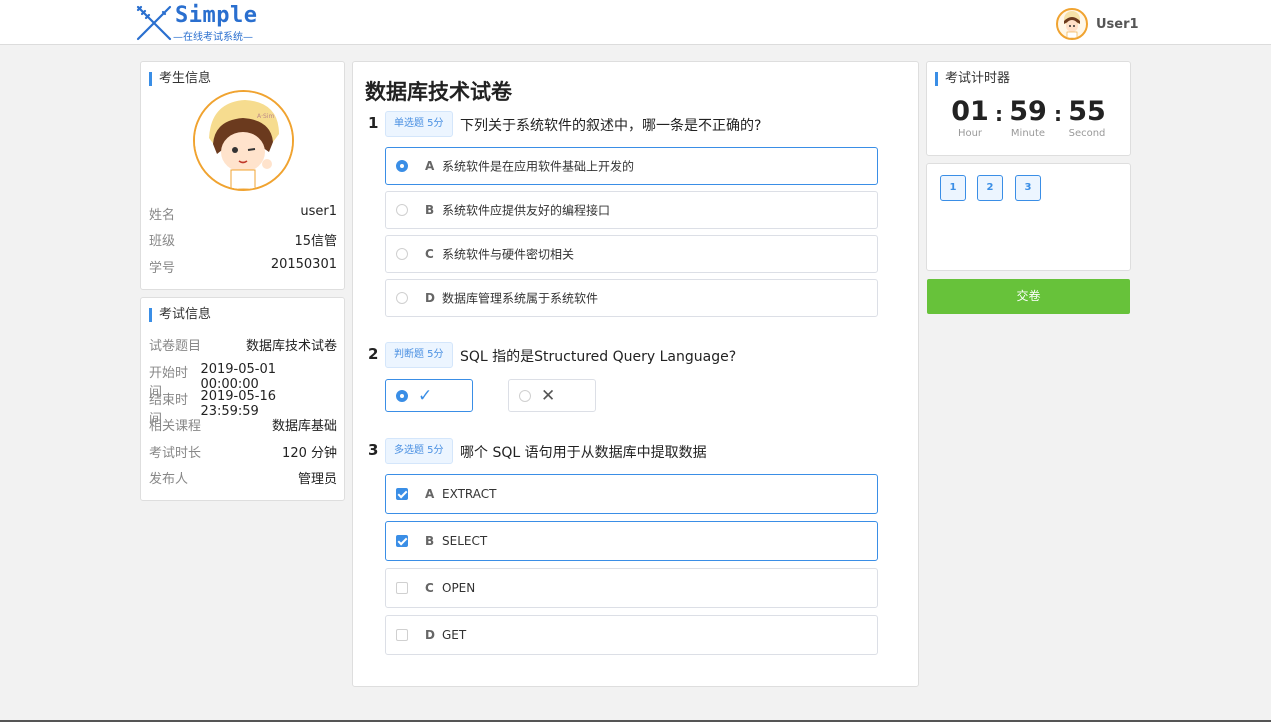 The width and height of the screenshot is (1271, 722). I want to click on info-label: 考试时长, so click(175, 453).